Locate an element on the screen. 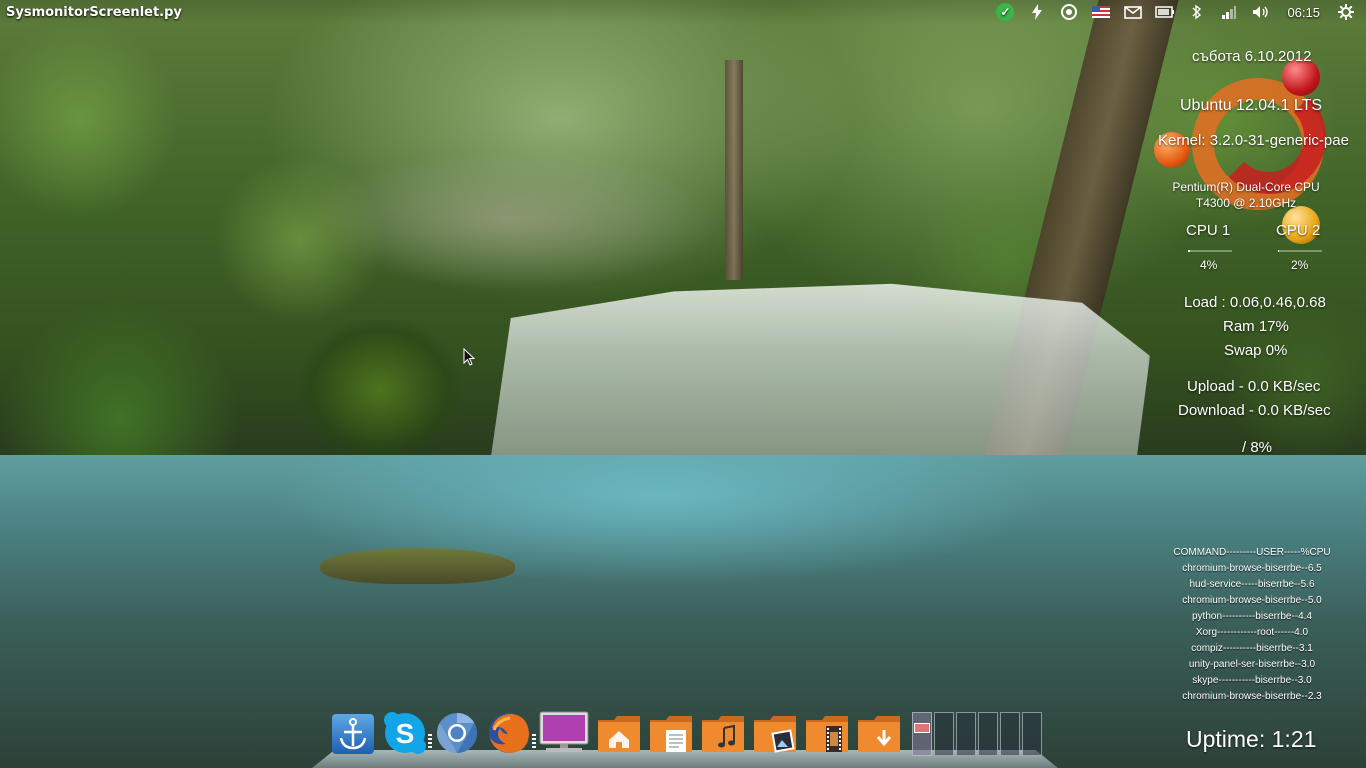 Image resolution: width=1366 pixels, height=768 pixels. signal-bars-icon is located at coordinates (1229, 12).